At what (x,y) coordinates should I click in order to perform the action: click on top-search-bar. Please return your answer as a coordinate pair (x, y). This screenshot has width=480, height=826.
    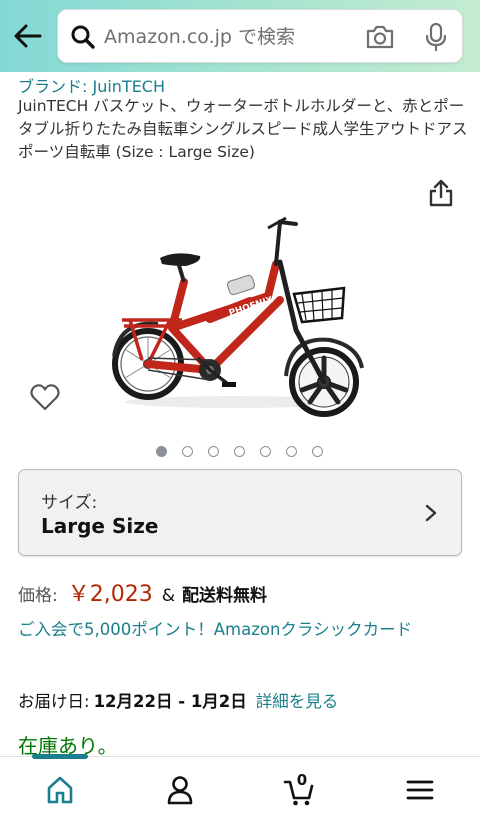
    Looking at the image, I should click on (240, 36).